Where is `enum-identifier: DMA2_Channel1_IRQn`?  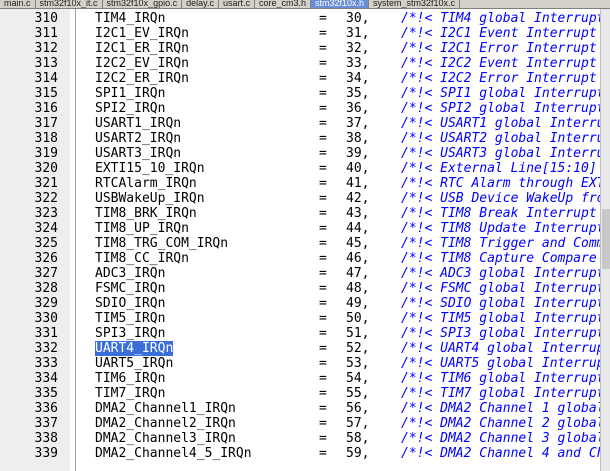
enum-identifier: DMA2_Channel1_IRQn is located at coordinates (165, 408).